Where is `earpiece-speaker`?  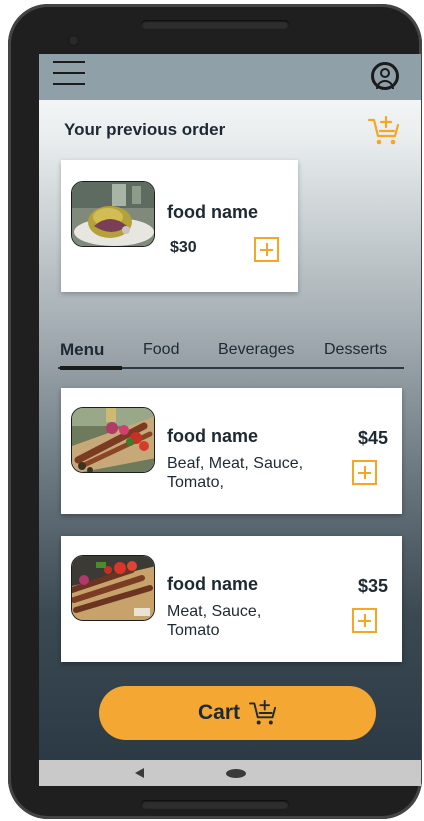
earpiece-speaker is located at coordinates (215, 24).